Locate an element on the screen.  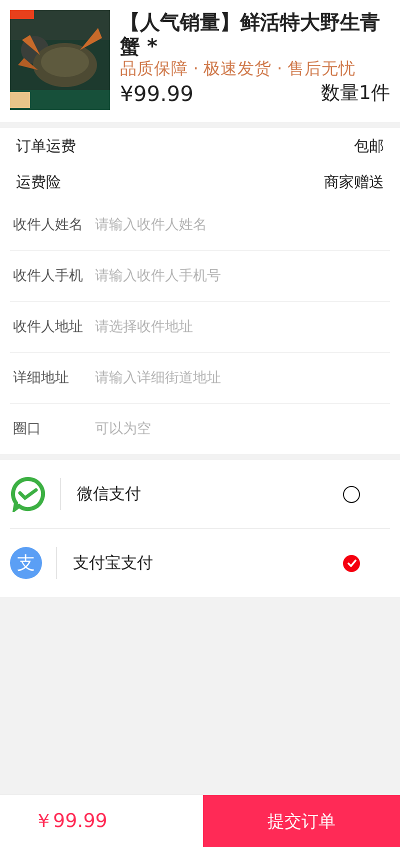
info-label: 运费险 is located at coordinates (38, 182).